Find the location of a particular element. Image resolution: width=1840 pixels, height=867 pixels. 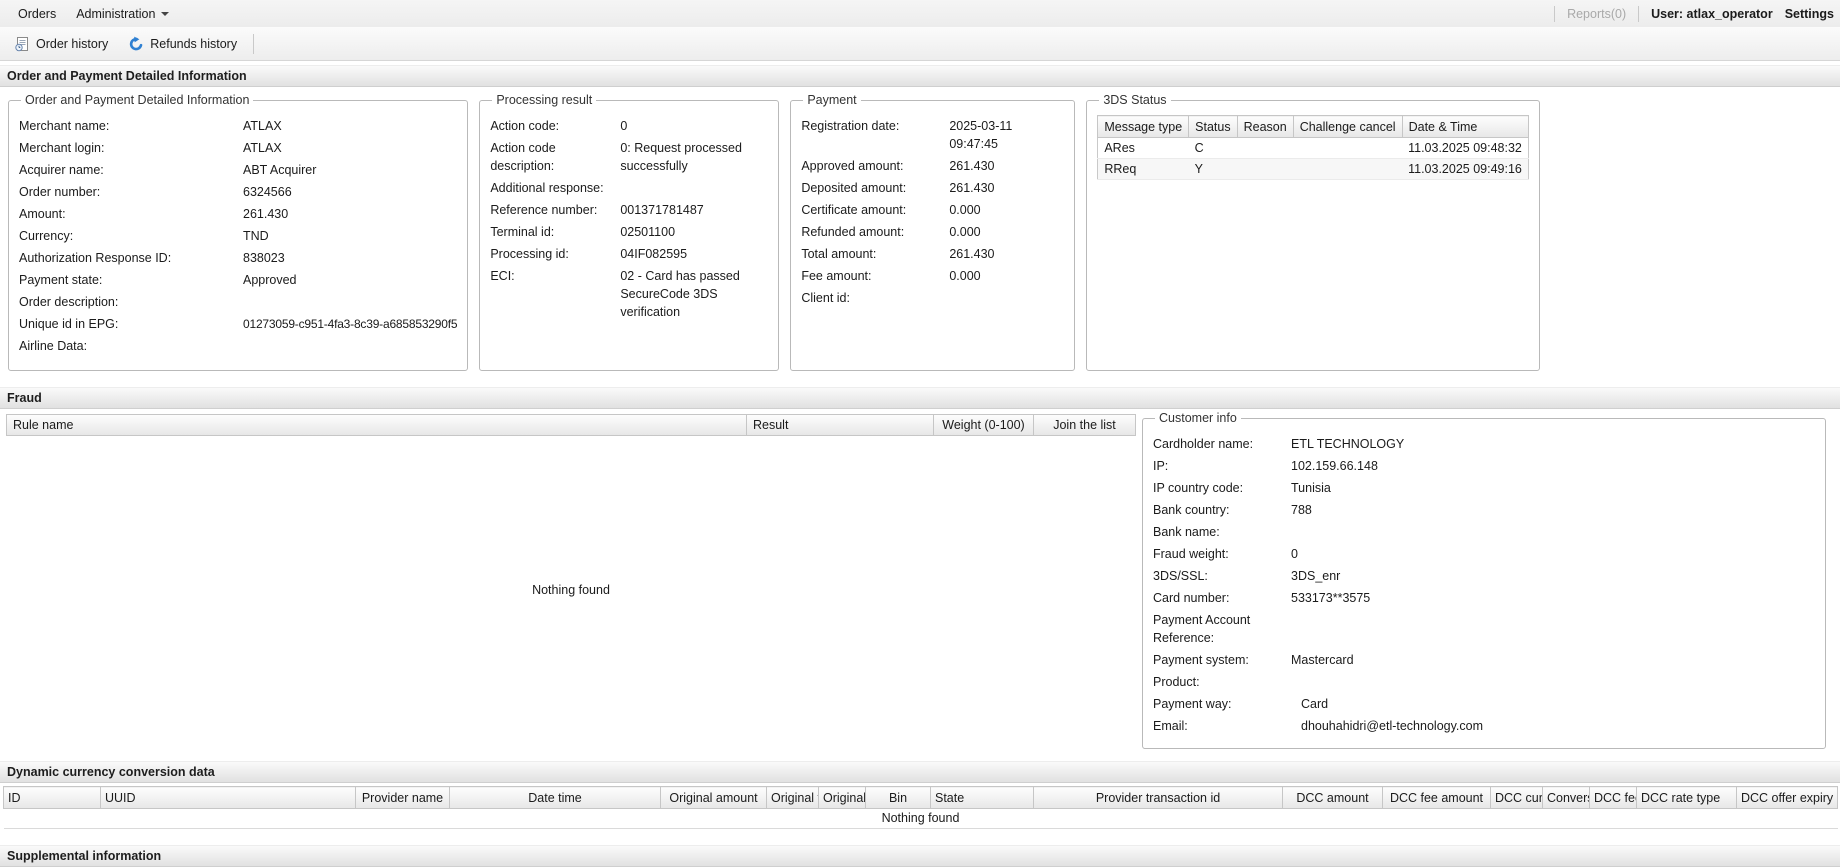

field-row: IP: 102.159.66.148 is located at coordinates (1484, 466).